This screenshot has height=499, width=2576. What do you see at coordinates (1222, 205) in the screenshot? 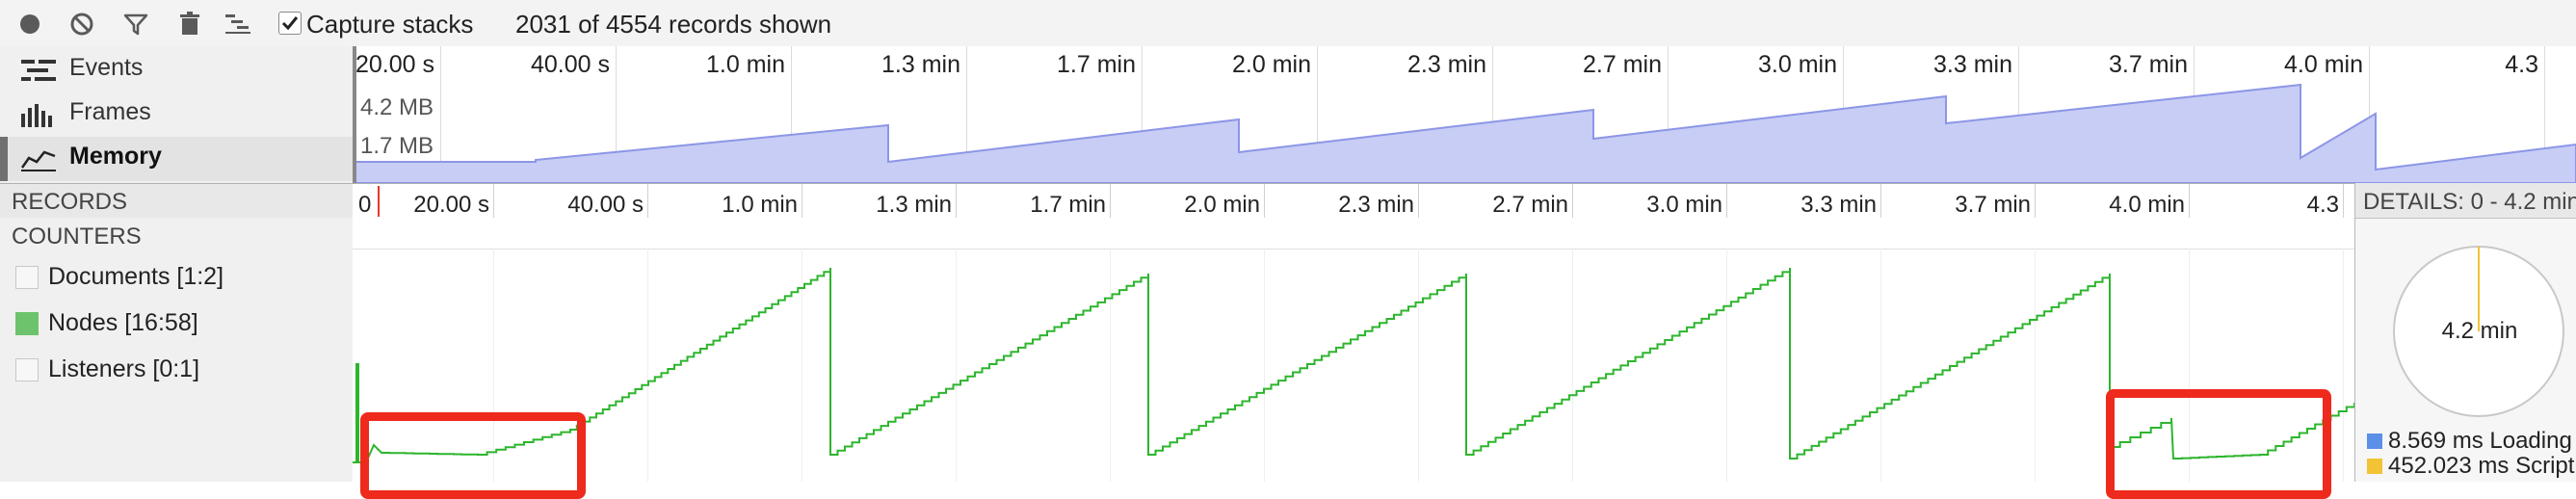
I see `ruler-tick-label: 2.0 min` at bounding box center [1222, 205].